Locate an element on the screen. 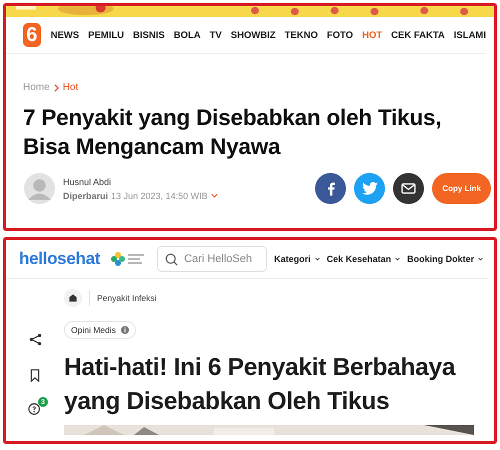 Image resolution: width=500 pixels, height=450 pixels. nav-link: FOTO is located at coordinates (340, 35).